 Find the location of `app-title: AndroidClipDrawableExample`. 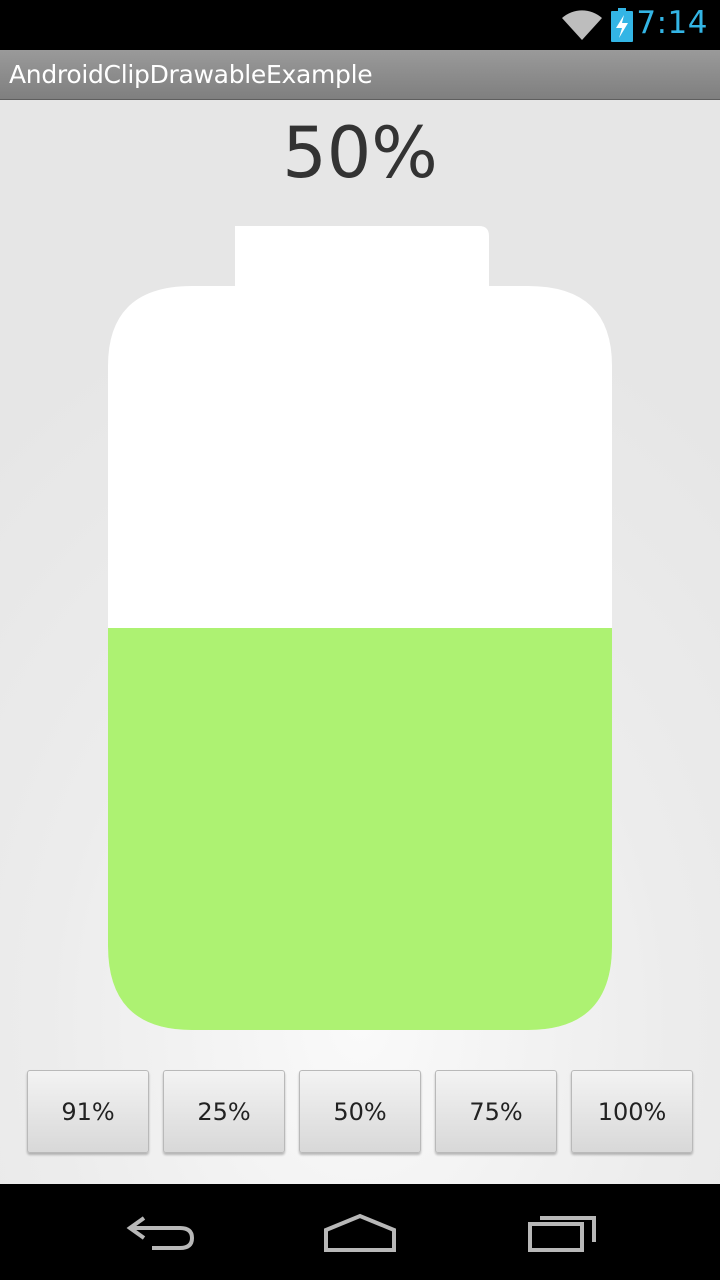

app-title: AndroidClipDrawableExample is located at coordinates (191, 74).